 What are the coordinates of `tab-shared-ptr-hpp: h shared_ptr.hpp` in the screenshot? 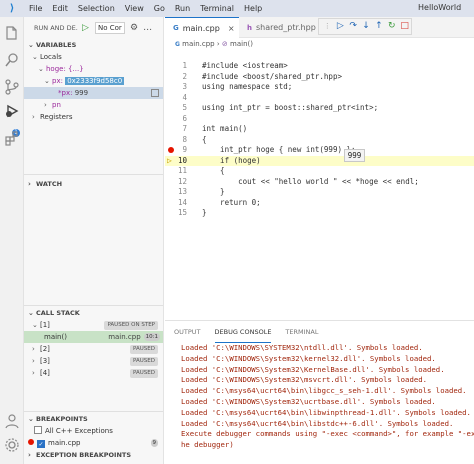 It's located at (279, 27).